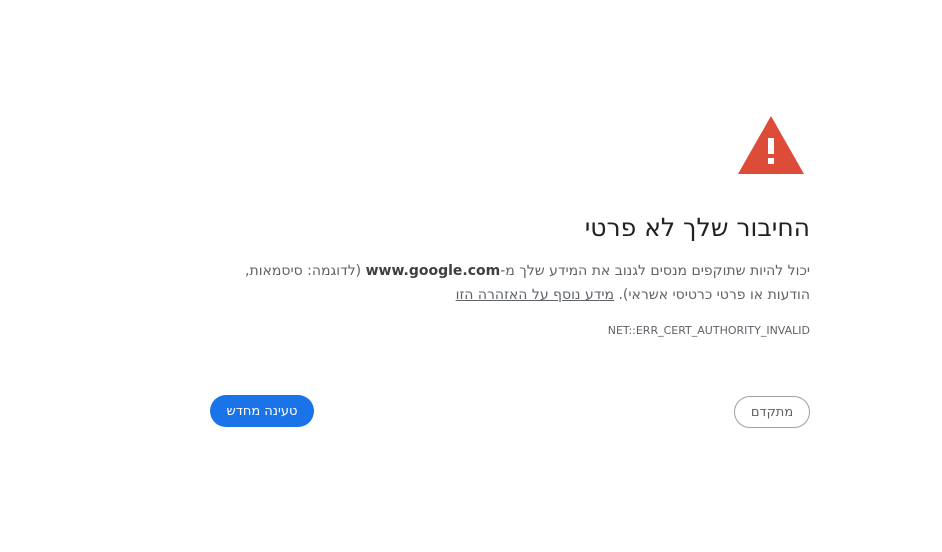 This screenshot has width=942, height=552. Describe the element at coordinates (697, 227) in the screenshot. I see `page-title: החיבור שלך לא פרטי` at that location.